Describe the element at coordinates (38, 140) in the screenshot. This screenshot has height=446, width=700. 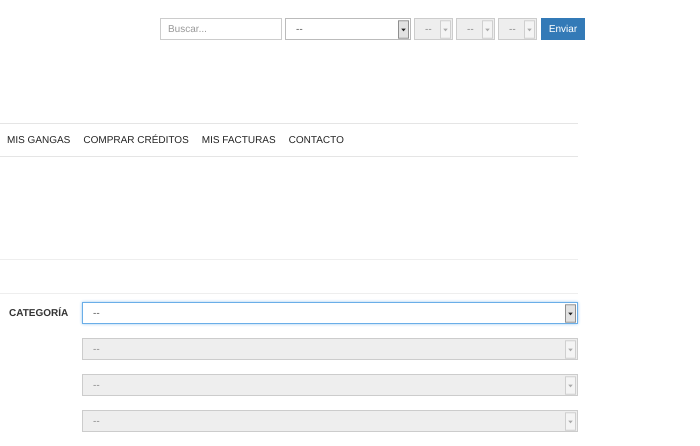
I see `nav-link: MIS GANGAS` at that location.